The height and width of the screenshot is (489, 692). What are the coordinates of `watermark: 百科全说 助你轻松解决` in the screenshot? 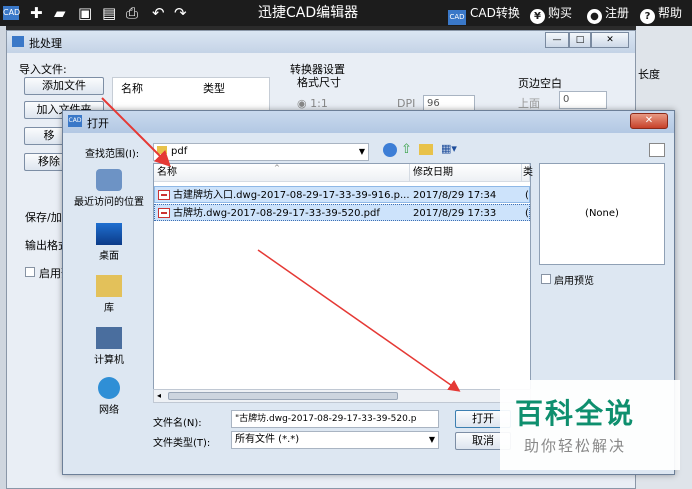 It's located at (590, 425).